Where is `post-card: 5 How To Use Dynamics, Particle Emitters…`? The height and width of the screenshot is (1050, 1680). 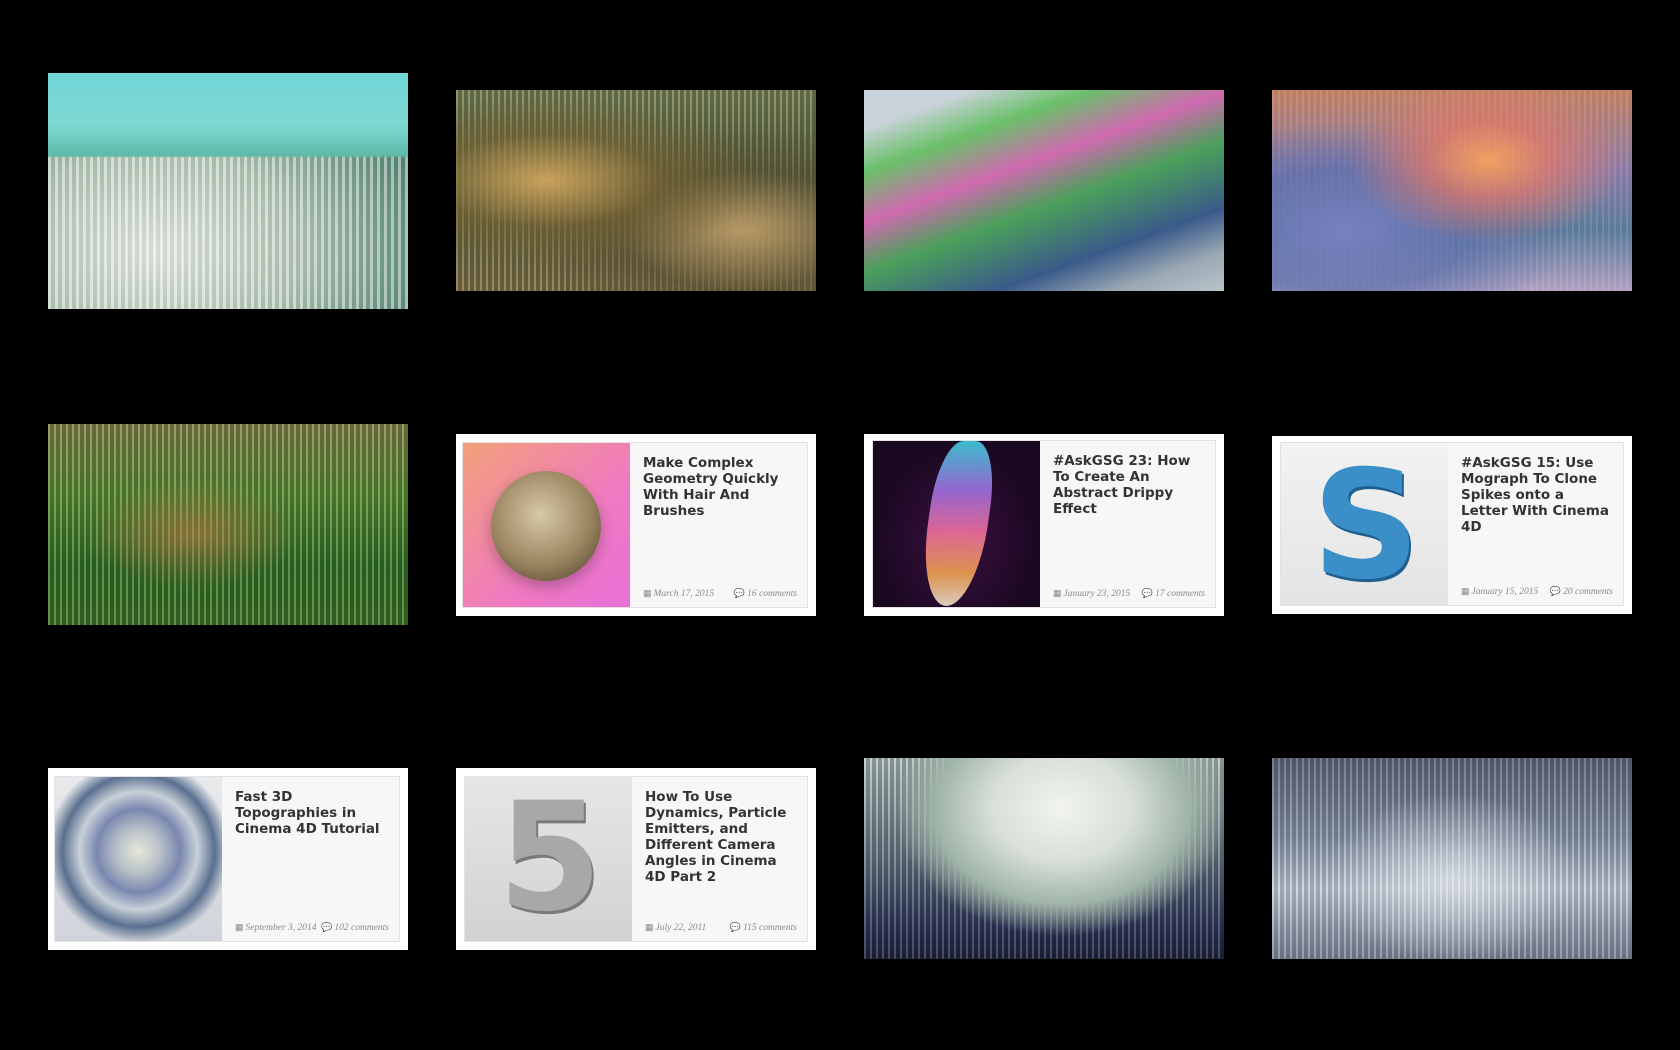
post-card: 5 How To Use Dynamics, Particle Emitters… is located at coordinates (636, 859).